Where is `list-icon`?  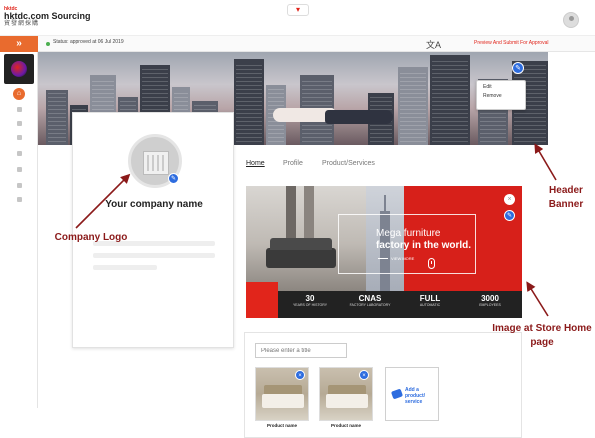
list-icon is located at coordinates (19, 153).